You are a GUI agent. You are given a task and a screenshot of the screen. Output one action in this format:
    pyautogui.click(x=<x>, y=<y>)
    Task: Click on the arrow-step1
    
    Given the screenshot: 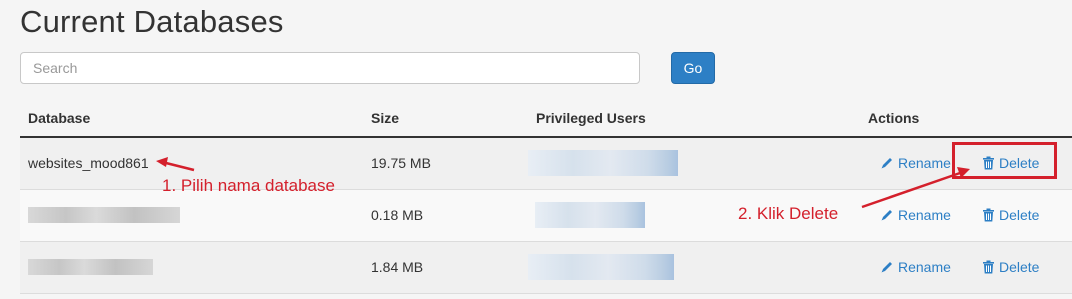 What is the action you would take?
    pyautogui.click(x=175, y=164)
    